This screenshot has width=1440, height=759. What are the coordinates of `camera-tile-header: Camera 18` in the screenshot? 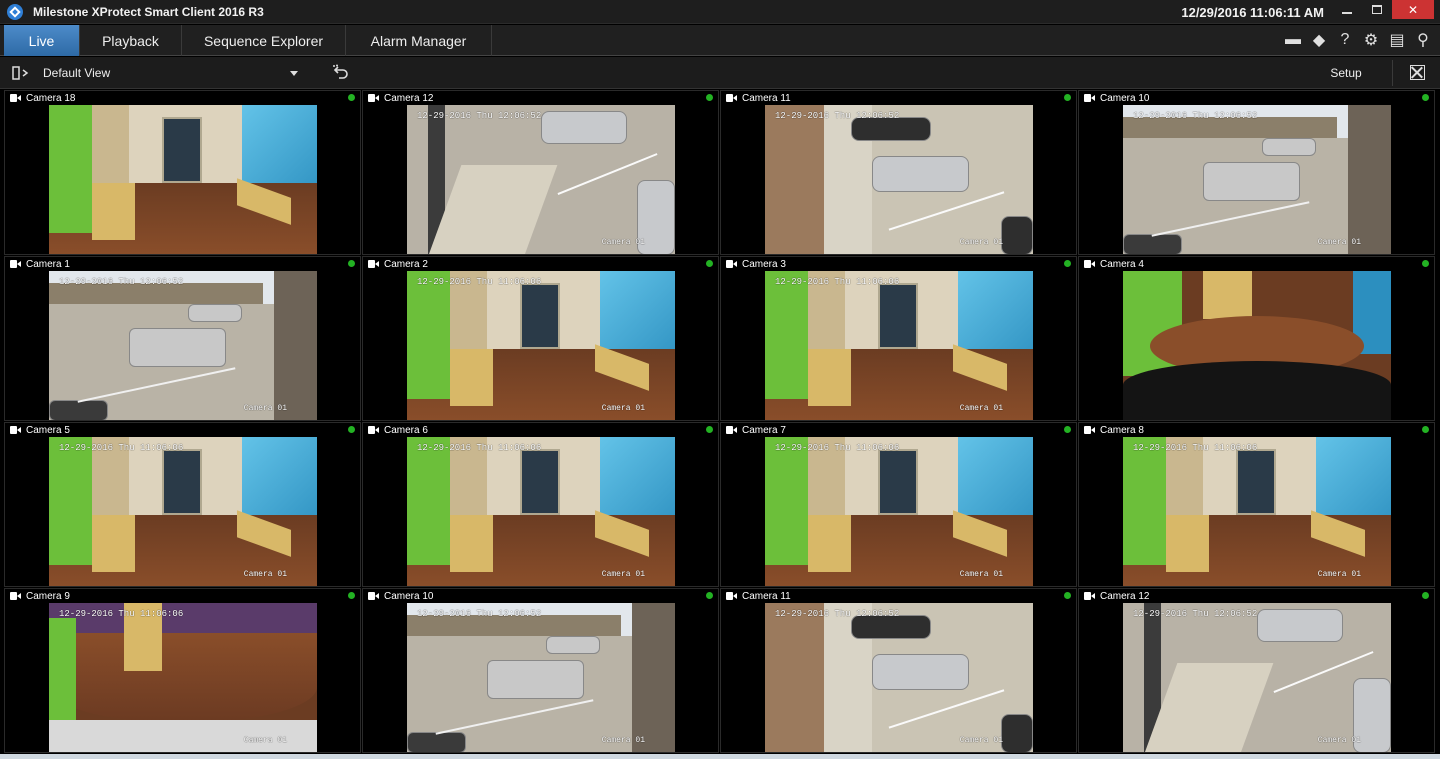 It's located at (182, 98).